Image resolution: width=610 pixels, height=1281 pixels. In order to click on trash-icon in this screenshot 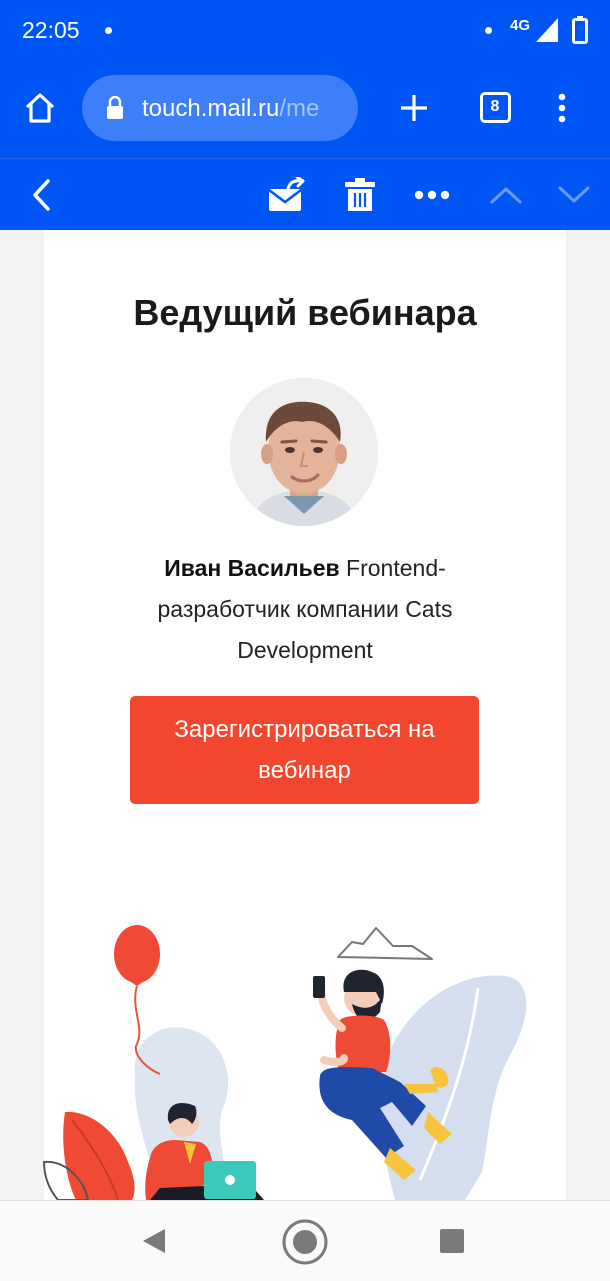, I will do `click(360, 194)`.